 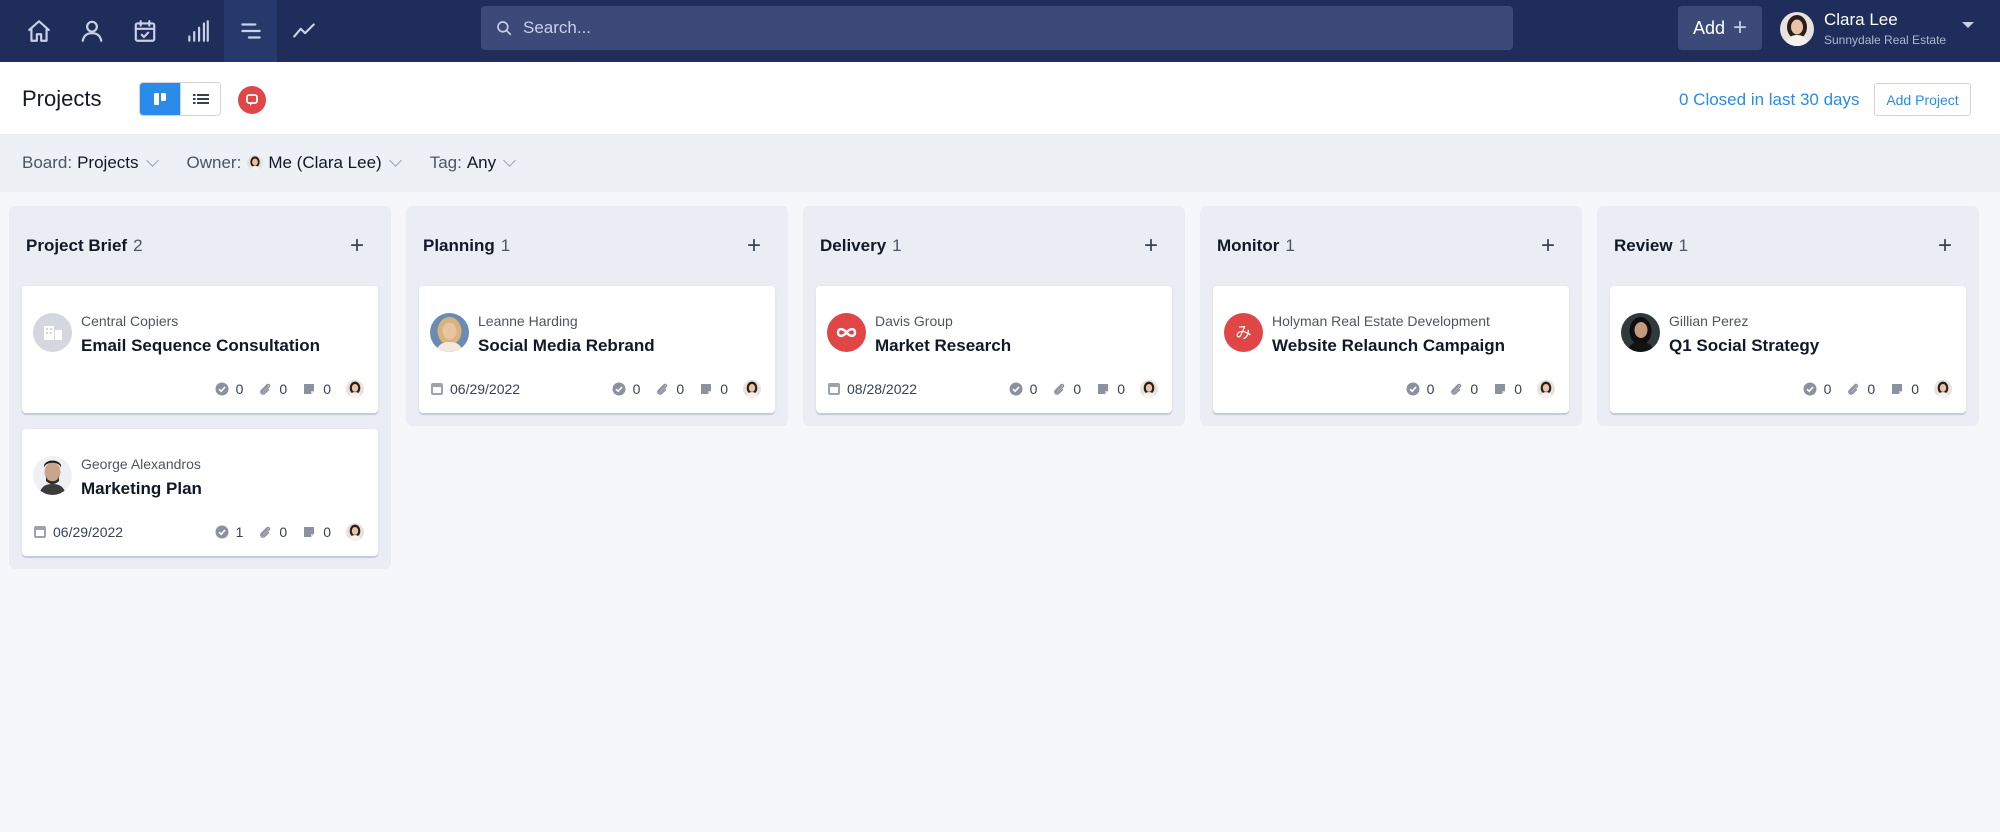 I want to click on card-title: Social Media Rebrand, so click(x=566, y=346).